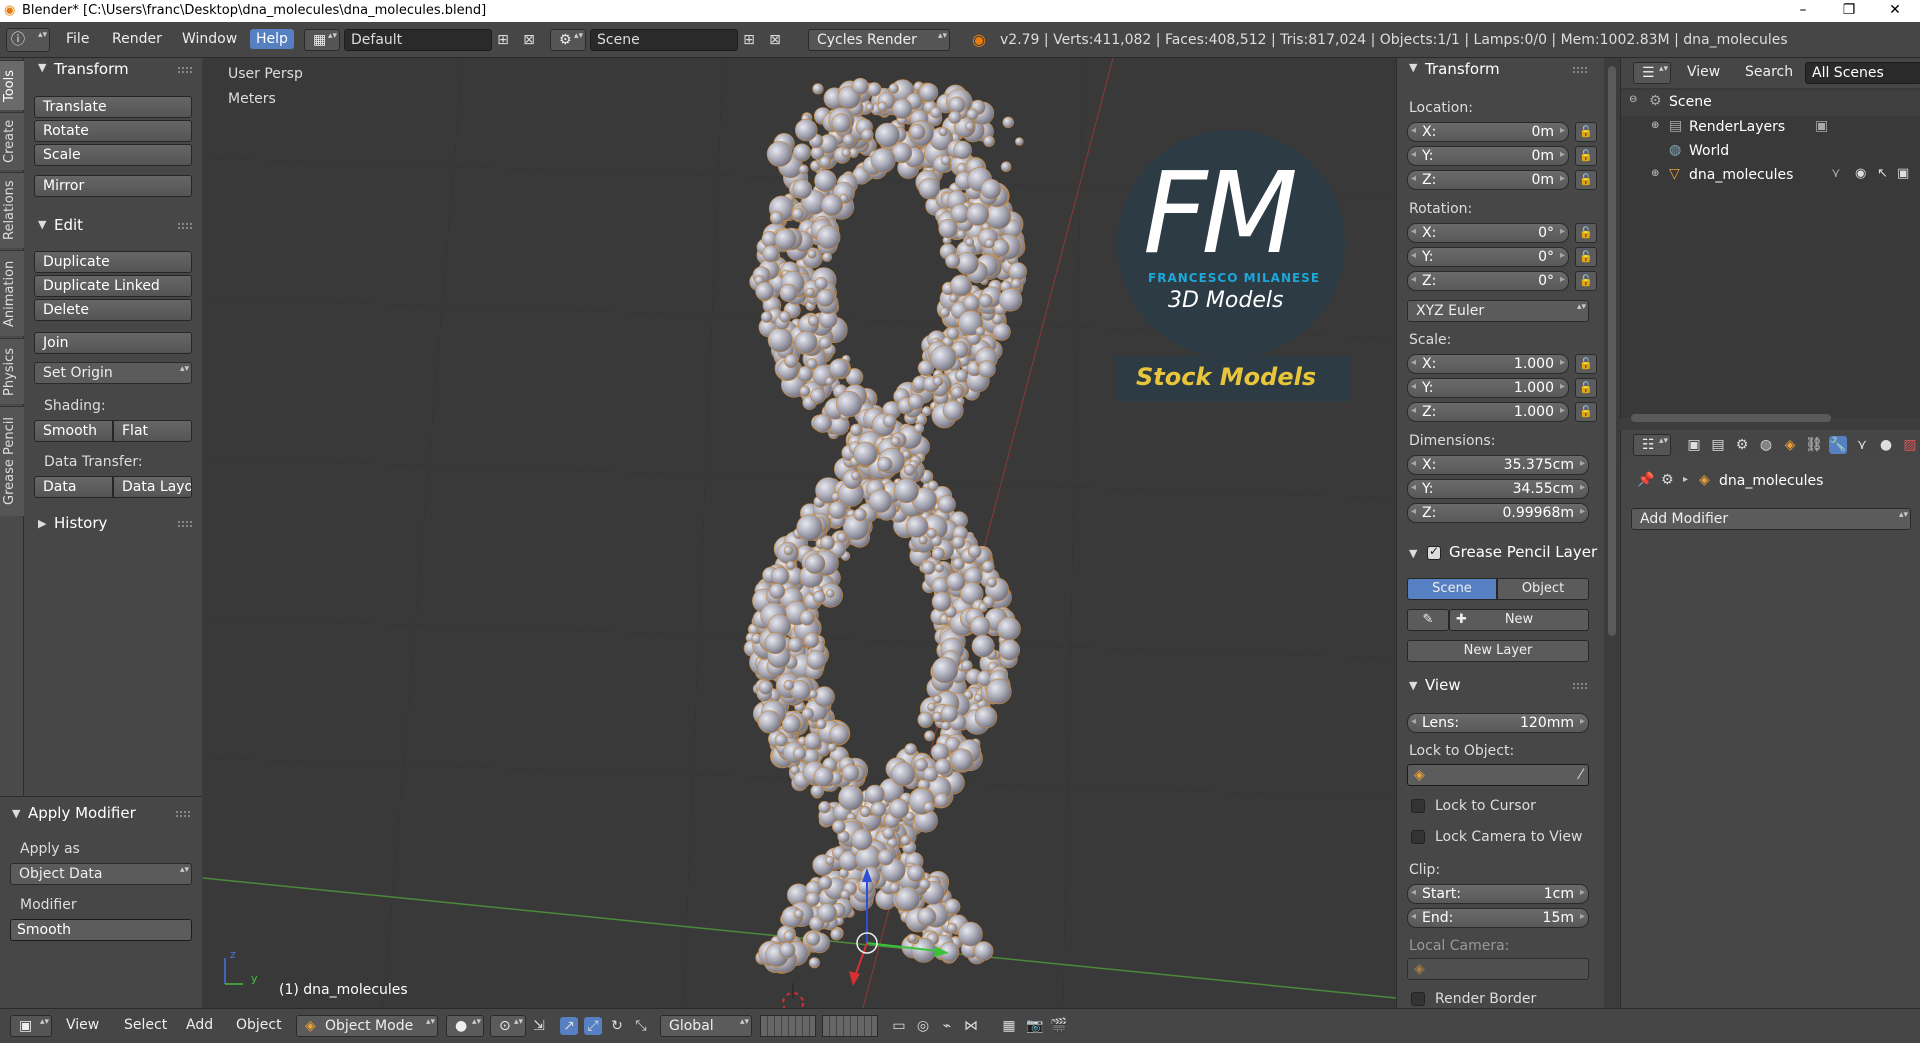 Image resolution: width=1920 pixels, height=1043 pixels. What do you see at coordinates (1814, 445) in the screenshot?
I see `constraints-tab-icon: ⛓` at bounding box center [1814, 445].